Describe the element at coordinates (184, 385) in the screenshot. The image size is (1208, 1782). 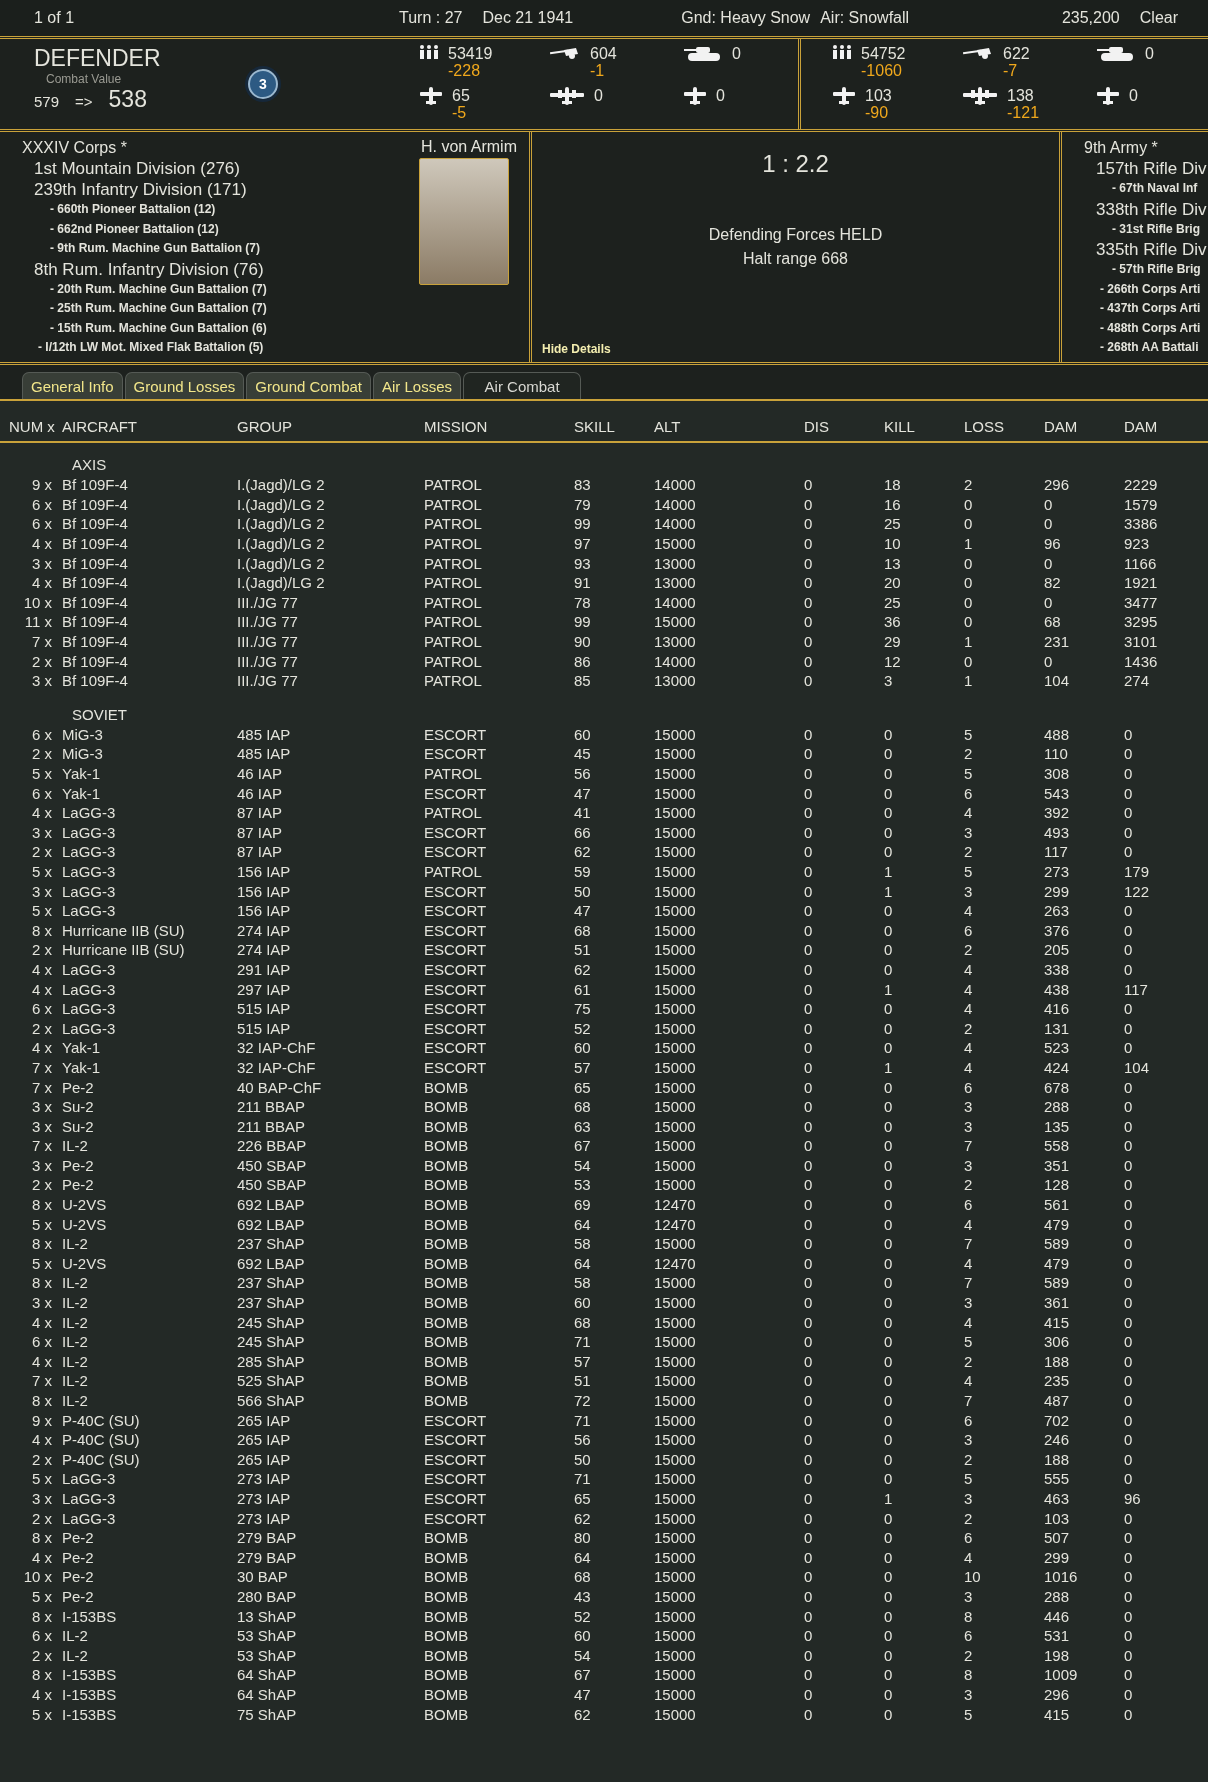
I see `tab: Ground Losses` at that location.